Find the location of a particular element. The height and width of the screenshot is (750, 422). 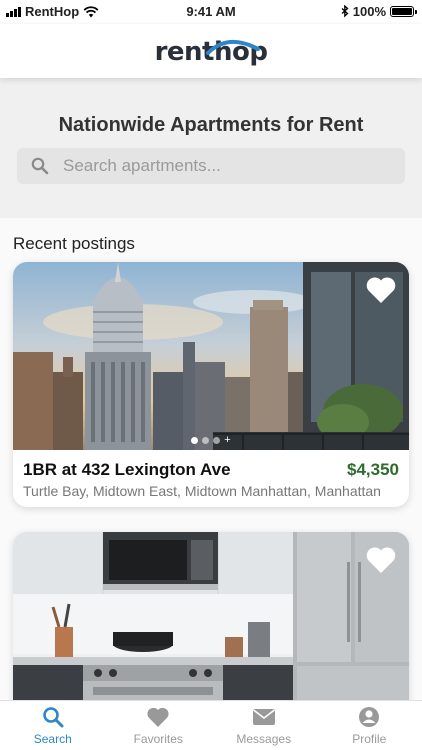

page-title: Nationwide Apartments for Rent is located at coordinates (211, 125).